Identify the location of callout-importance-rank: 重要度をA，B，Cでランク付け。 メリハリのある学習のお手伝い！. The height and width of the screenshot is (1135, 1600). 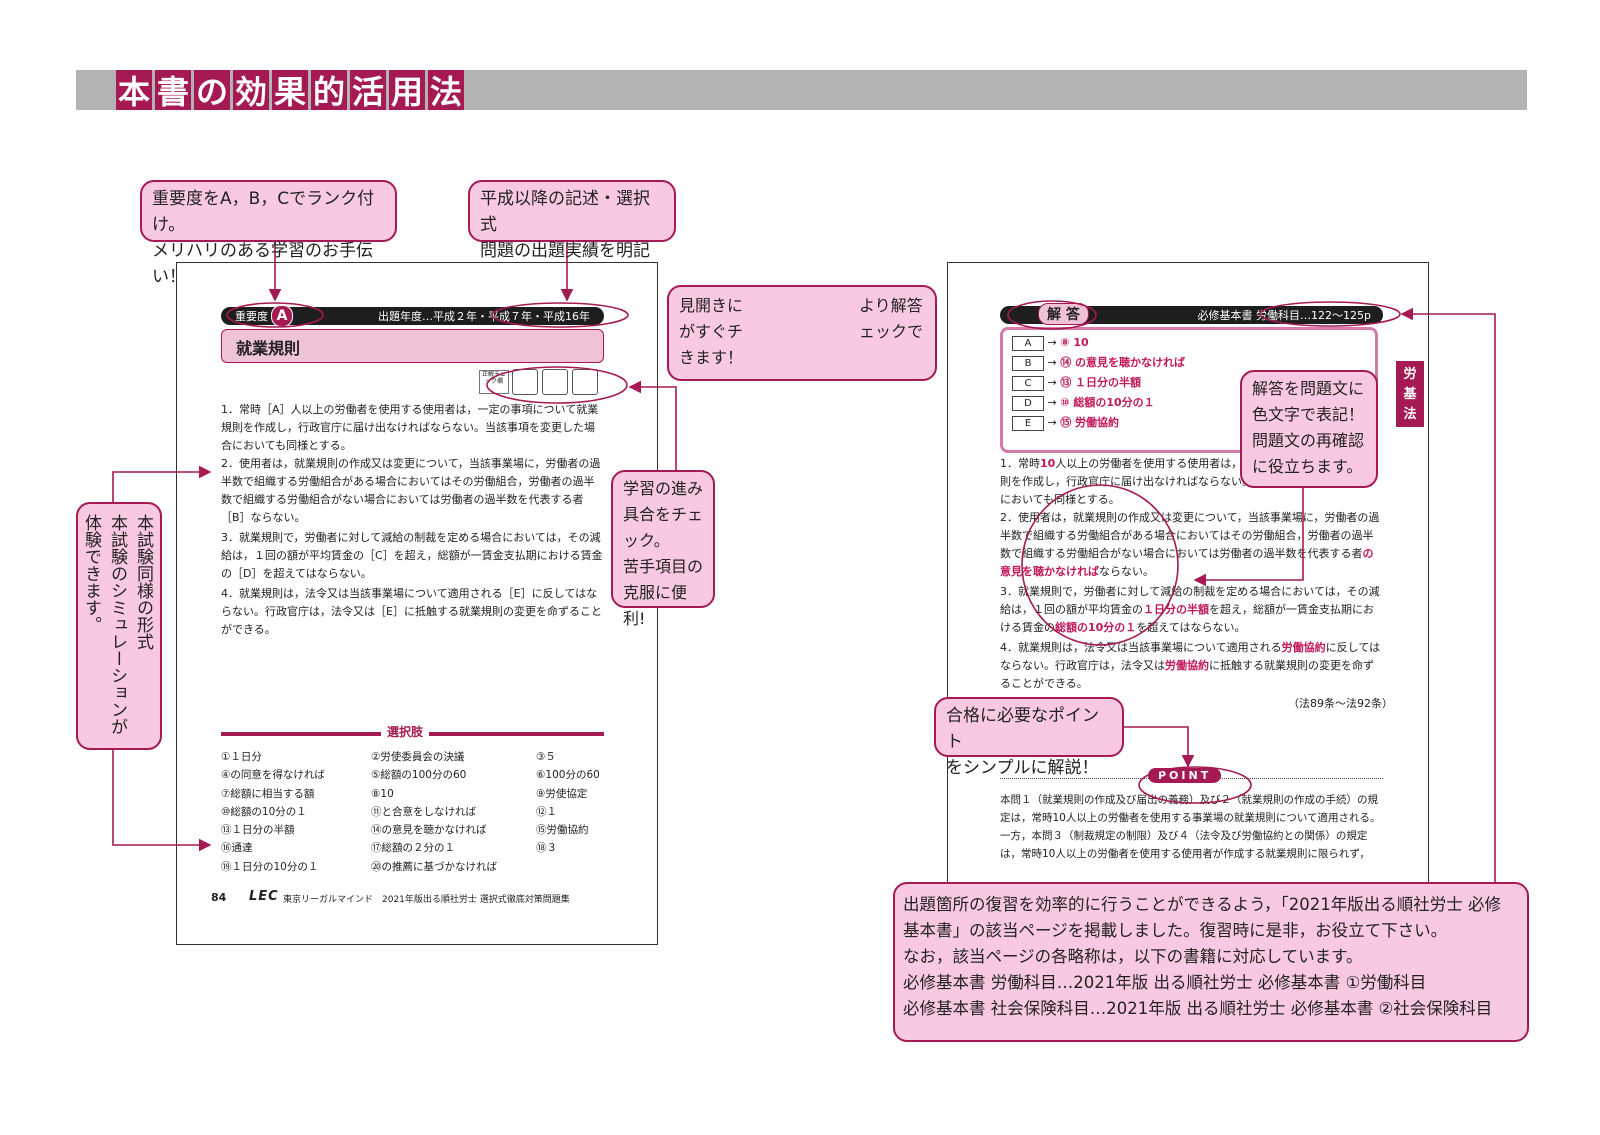
(268, 233).